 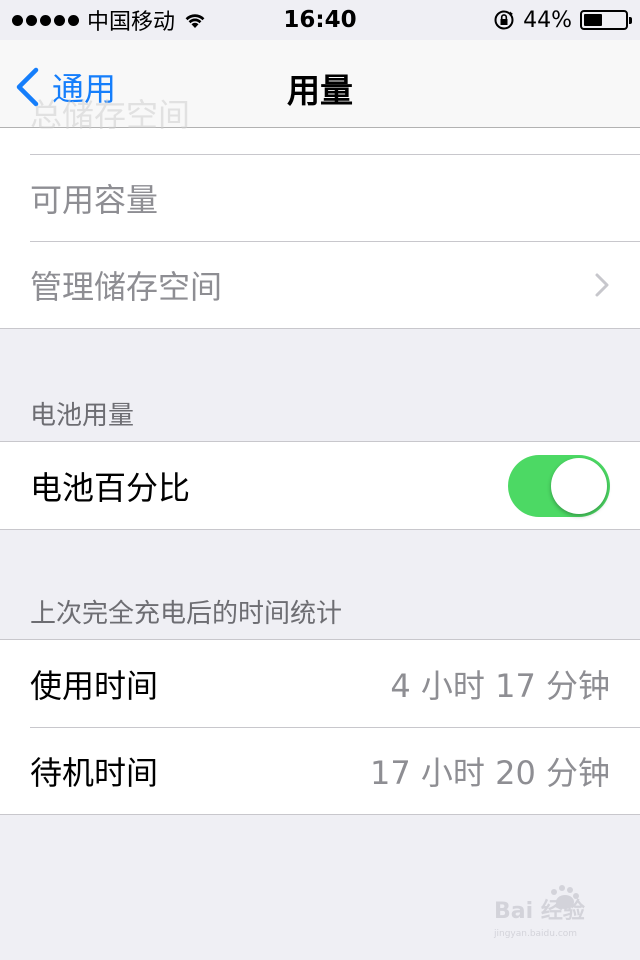 I want to click on usage-time-label: 使用时间, so click(x=94, y=685).